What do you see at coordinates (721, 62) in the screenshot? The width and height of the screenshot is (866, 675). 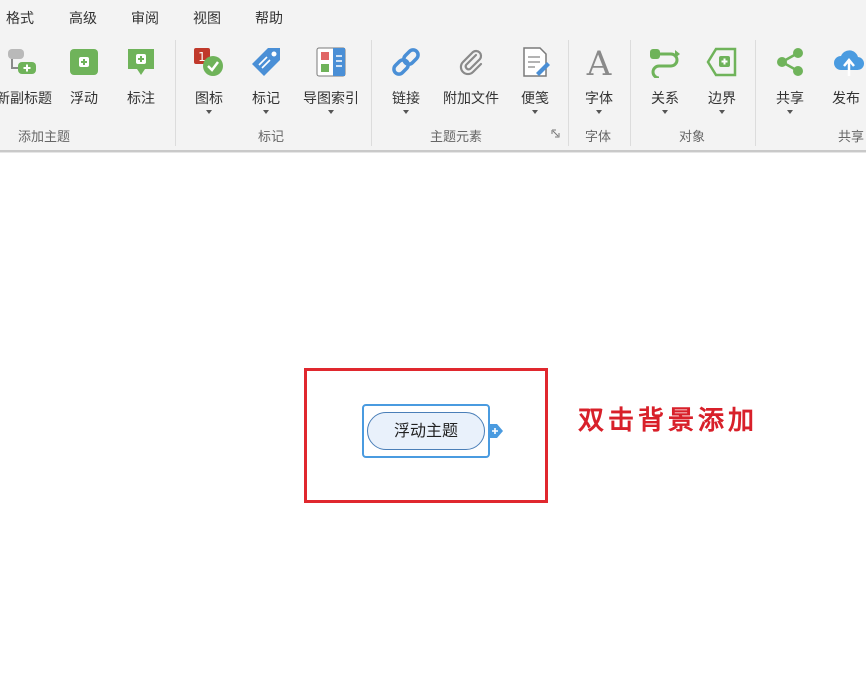 I see `boundary-icon` at bounding box center [721, 62].